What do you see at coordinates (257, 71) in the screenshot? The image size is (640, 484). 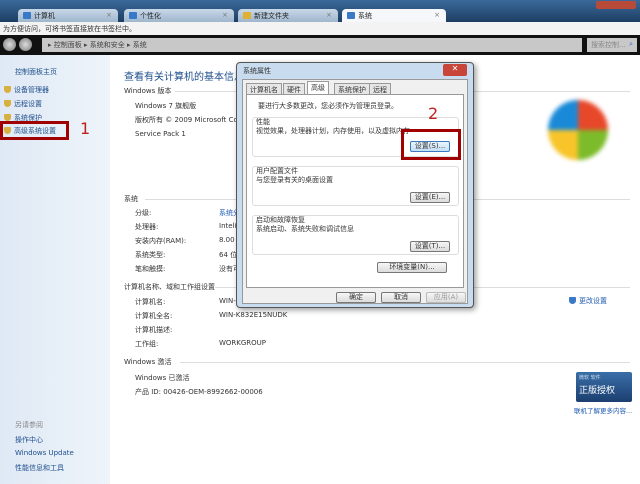 I see `dialog-title: 系统属性` at bounding box center [257, 71].